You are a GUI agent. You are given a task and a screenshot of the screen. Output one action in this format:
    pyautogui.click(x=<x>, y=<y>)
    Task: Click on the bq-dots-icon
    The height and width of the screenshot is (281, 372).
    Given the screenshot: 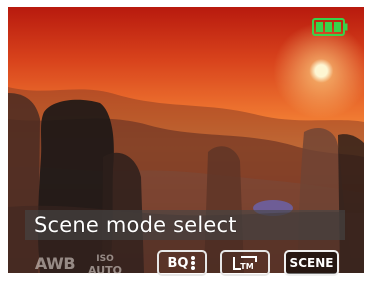 What is the action you would take?
    pyautogui.click(x=193, y=263)
    